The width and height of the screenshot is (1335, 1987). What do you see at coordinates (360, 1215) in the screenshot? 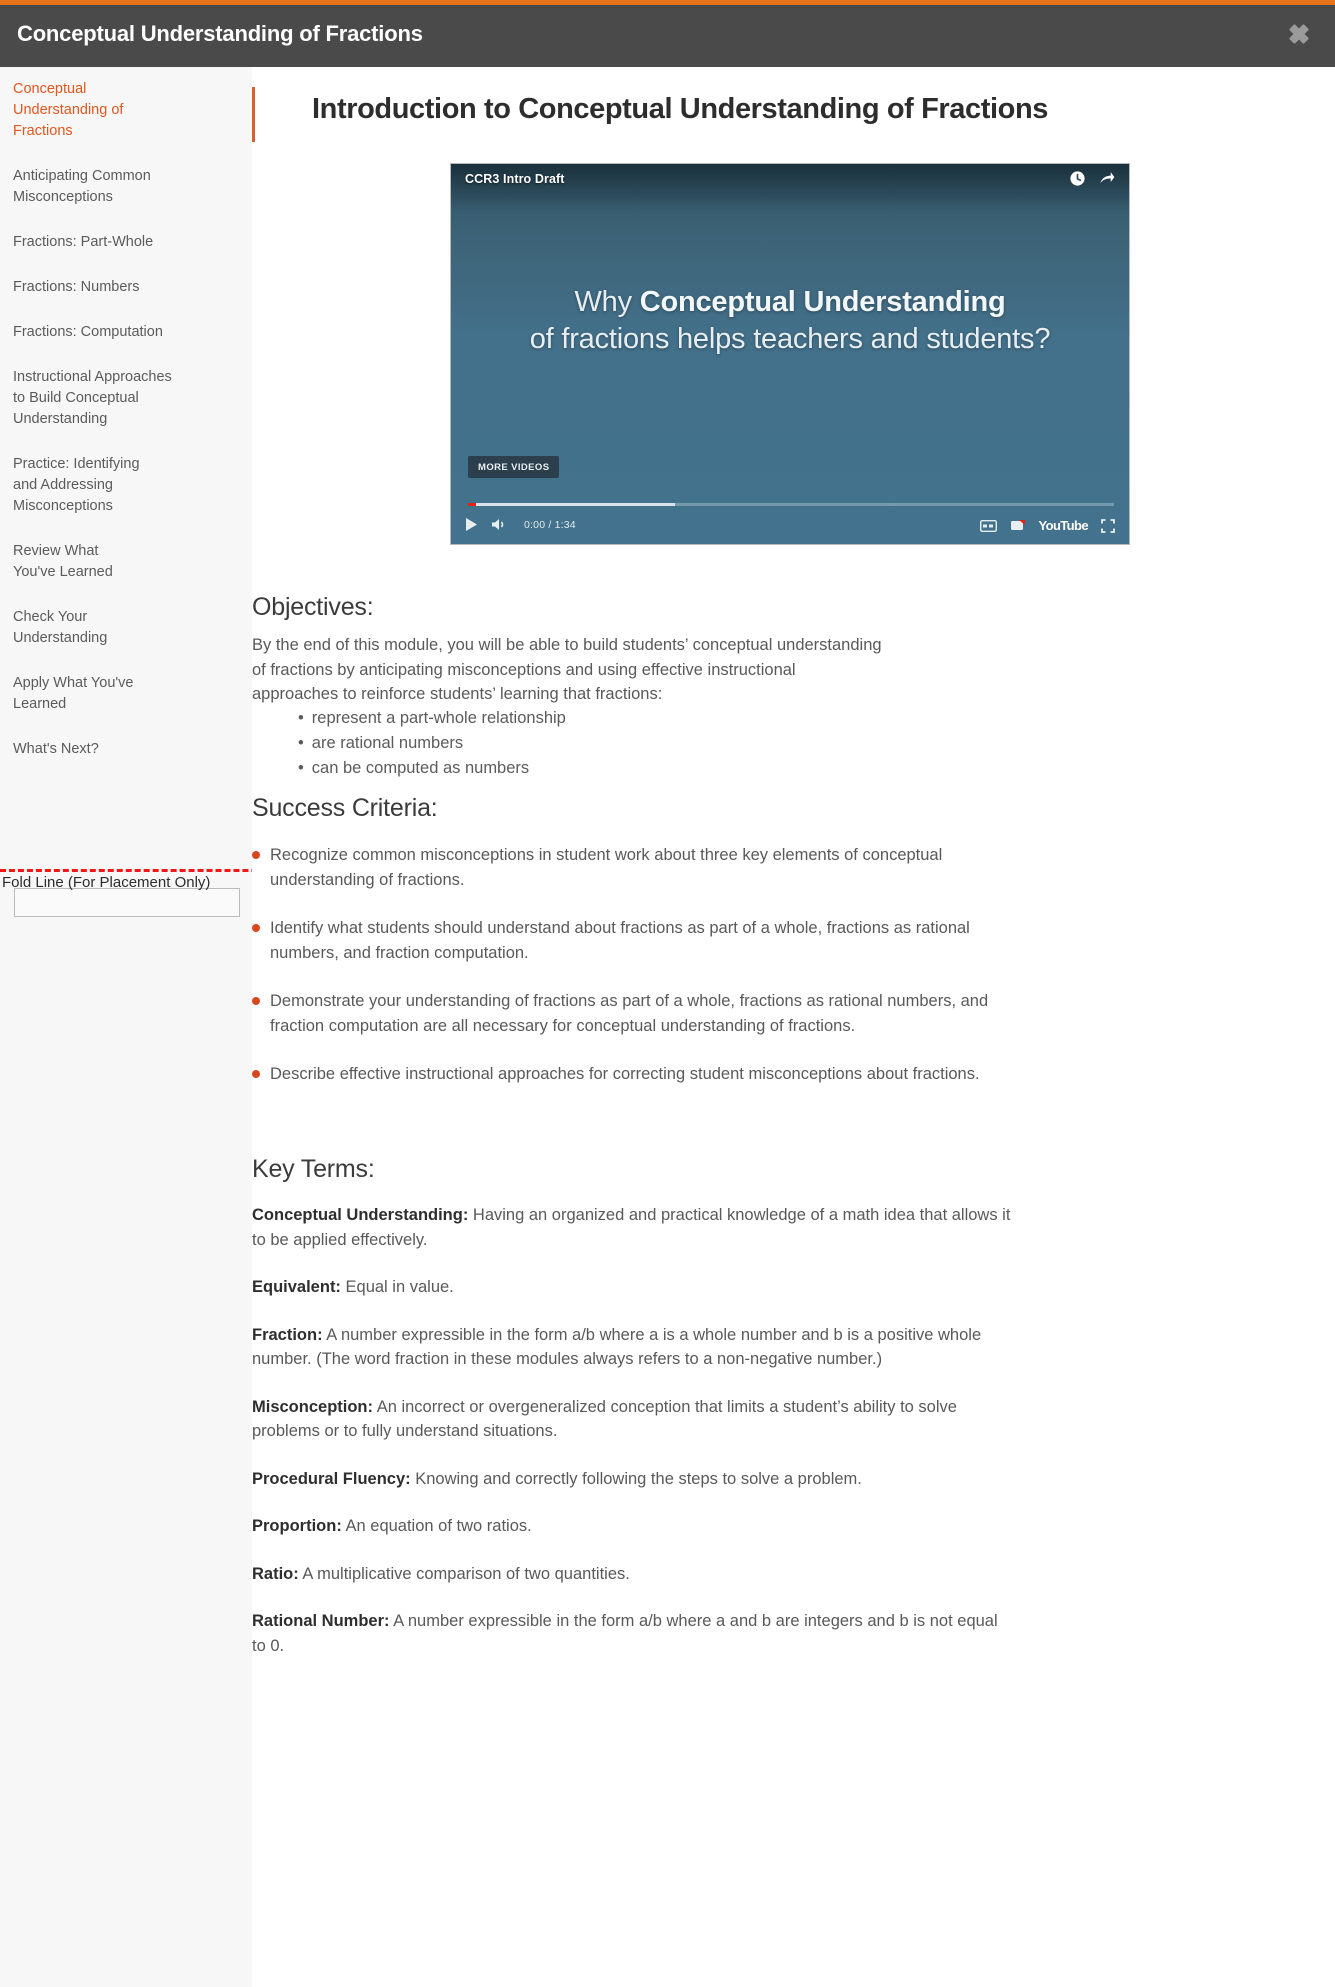
I see `key-term-label: Conceptual Understanding:` at bounding box center [360, 1215].